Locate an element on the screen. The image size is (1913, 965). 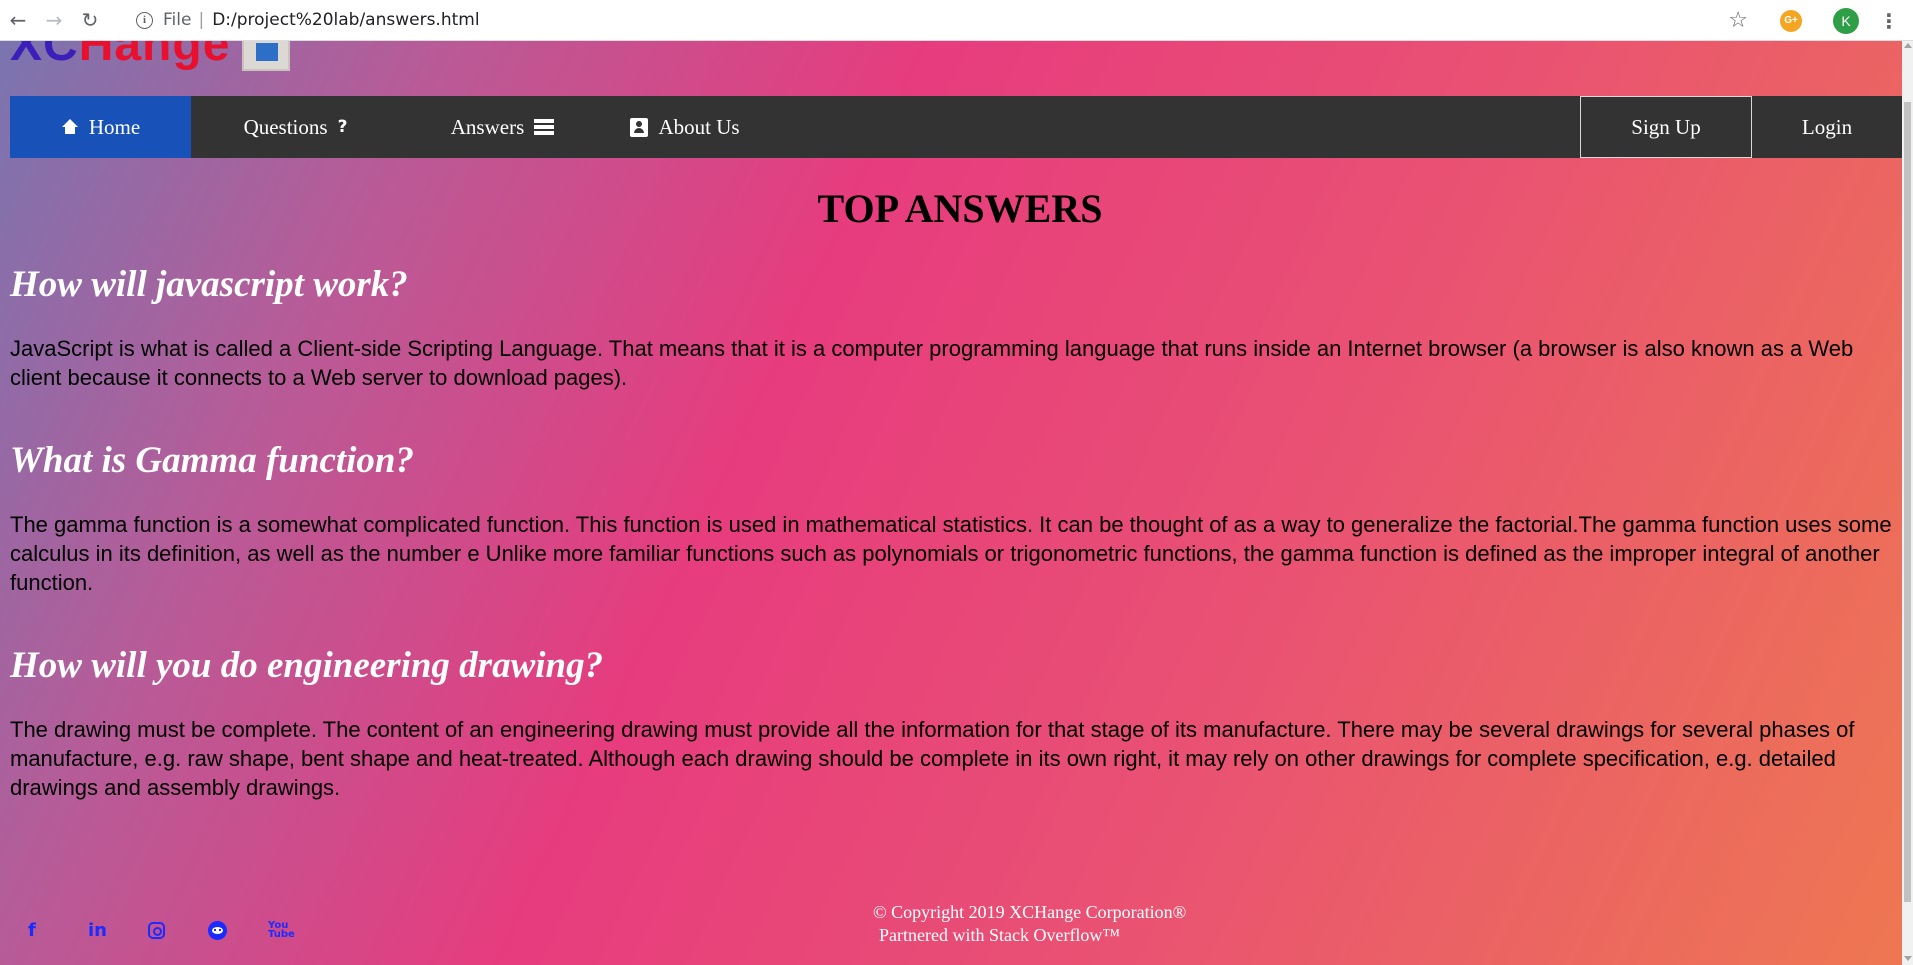
login-button: Login is located at coordinates (1827, 127).